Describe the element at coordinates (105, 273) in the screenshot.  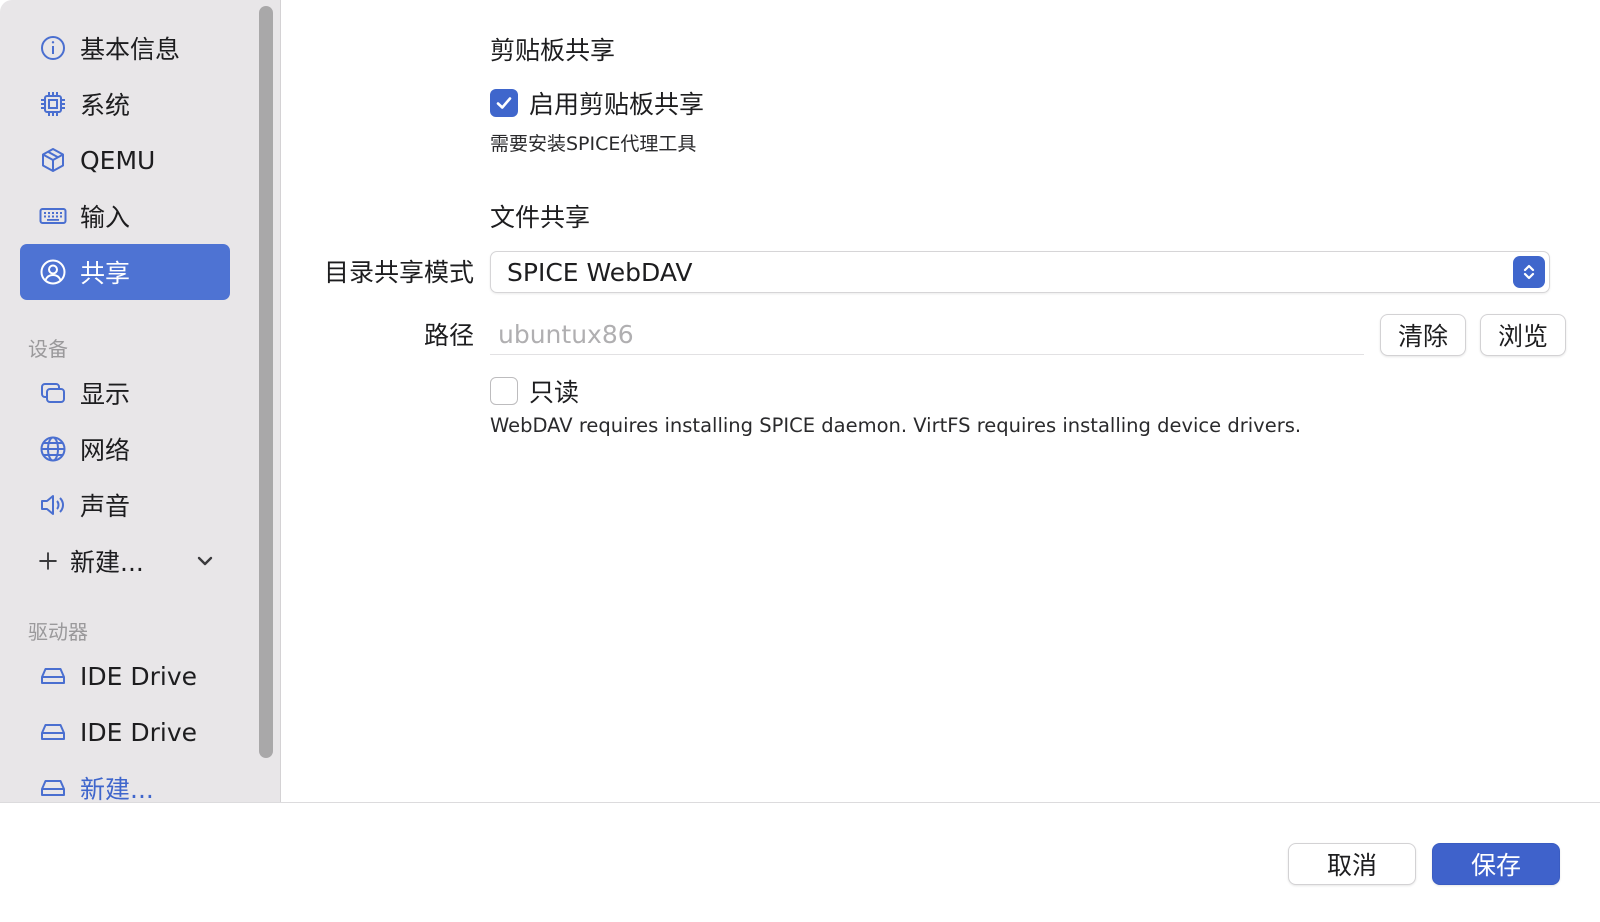
I see `sidebar-item-label: 共享` at that location.